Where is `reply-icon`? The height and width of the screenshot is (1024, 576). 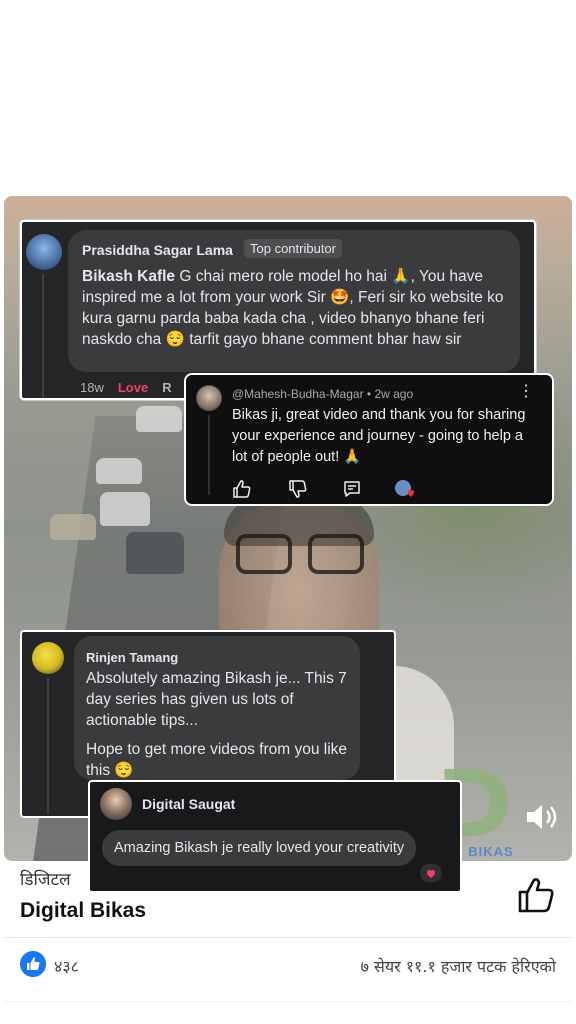 reply-icon is located at coordinates (352, 489).